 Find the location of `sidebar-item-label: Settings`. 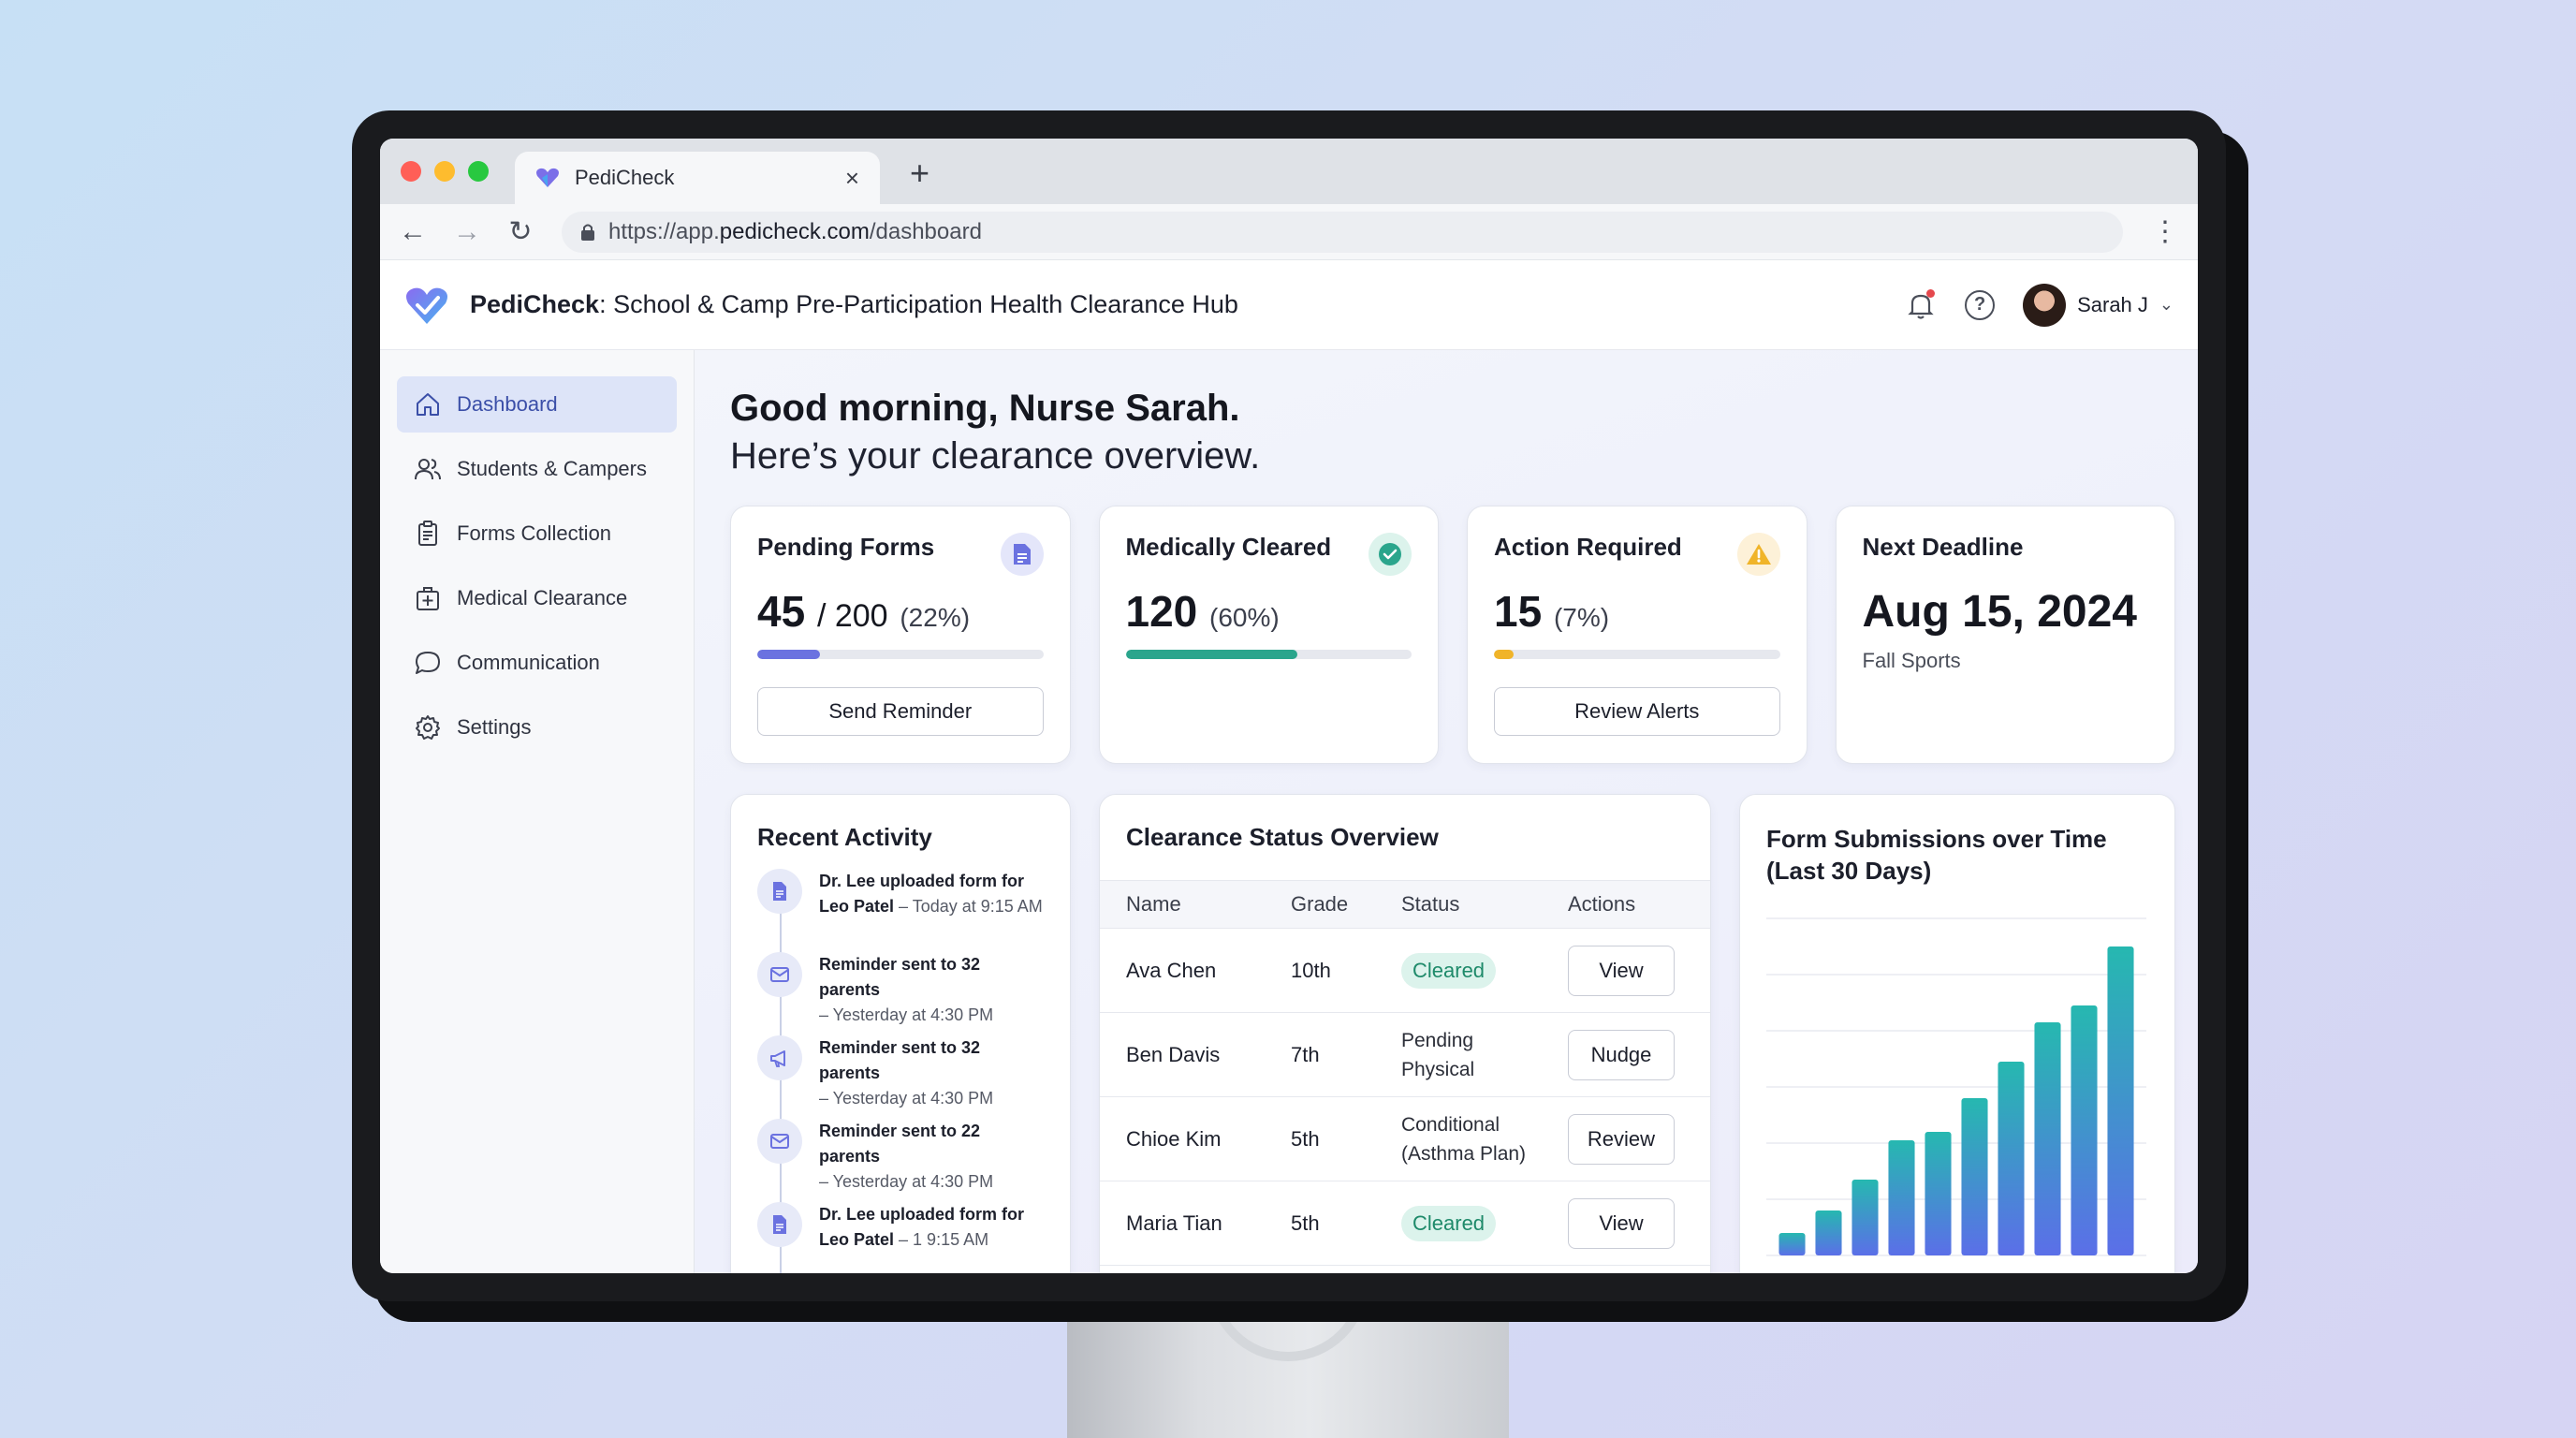

sidebar-item-label: Settings is located at coordinates (495, 727).